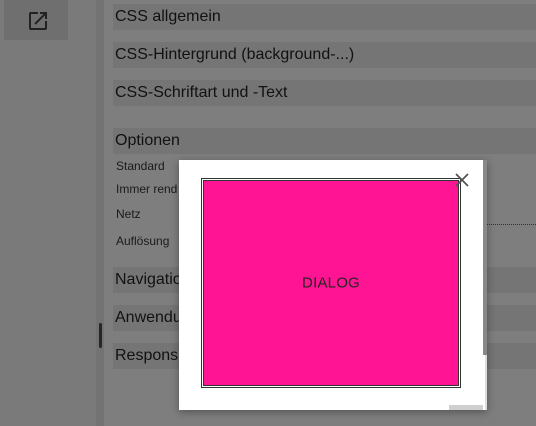 Image resolution: width=536 pixels, height=426 pixels. I want to click on section-css-background: CSS-Hintergrund (background-...), so click(324, 55).